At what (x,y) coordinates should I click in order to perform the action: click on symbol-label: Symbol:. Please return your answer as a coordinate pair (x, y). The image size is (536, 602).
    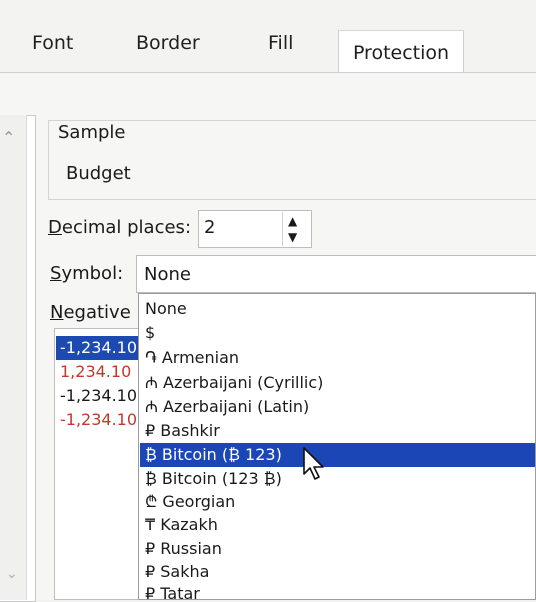
    Looking at the image, I should click on (87, 273).